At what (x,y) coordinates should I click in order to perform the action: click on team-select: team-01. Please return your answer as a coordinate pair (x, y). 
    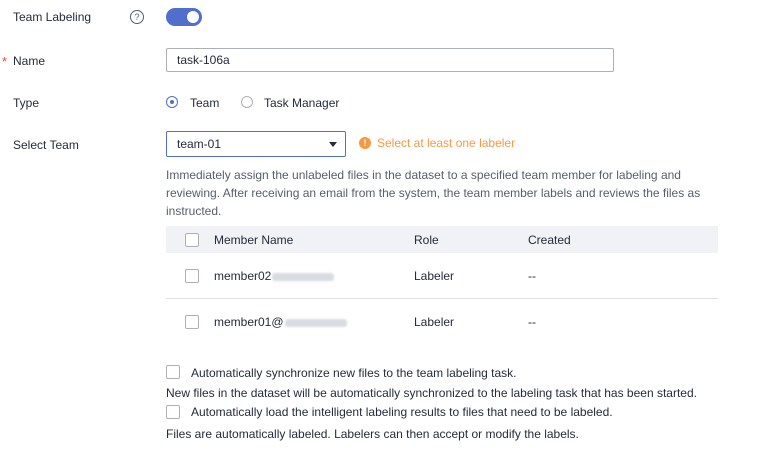
    Looking at the image, I should click on (256, 144).